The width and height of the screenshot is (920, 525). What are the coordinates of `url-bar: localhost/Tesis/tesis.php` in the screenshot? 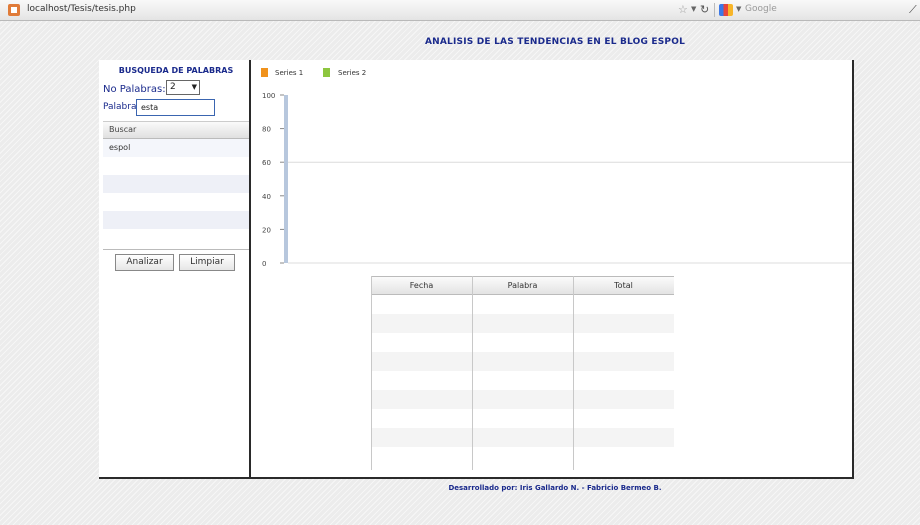 It's located at (81, 9).